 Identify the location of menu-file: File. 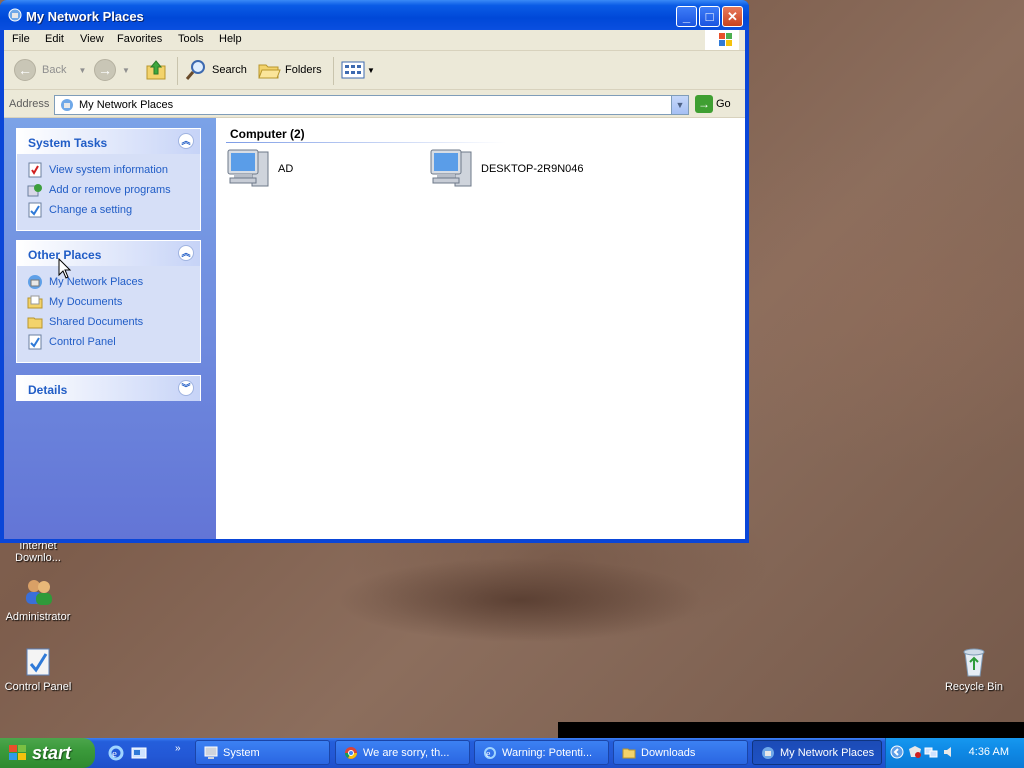
(21, 39).